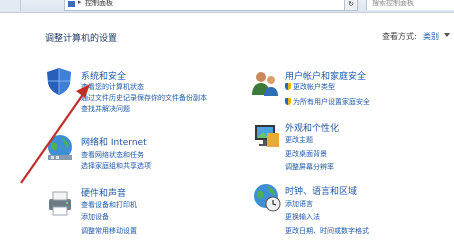  What do you see at coordinates (325, 75) in the screenshot?
I see `category-title-user-accounts: 用户帐户和家庭安全` at bounding box center [325, 75].